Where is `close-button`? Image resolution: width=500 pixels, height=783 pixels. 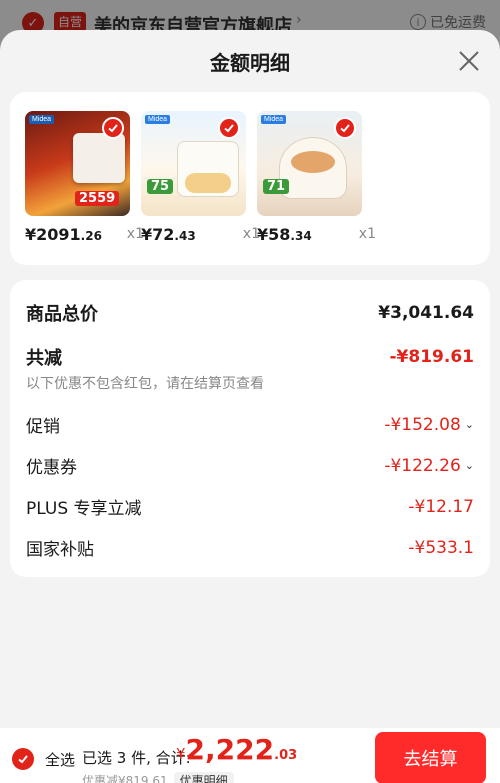 close-button is located at coordinates (469, 61).